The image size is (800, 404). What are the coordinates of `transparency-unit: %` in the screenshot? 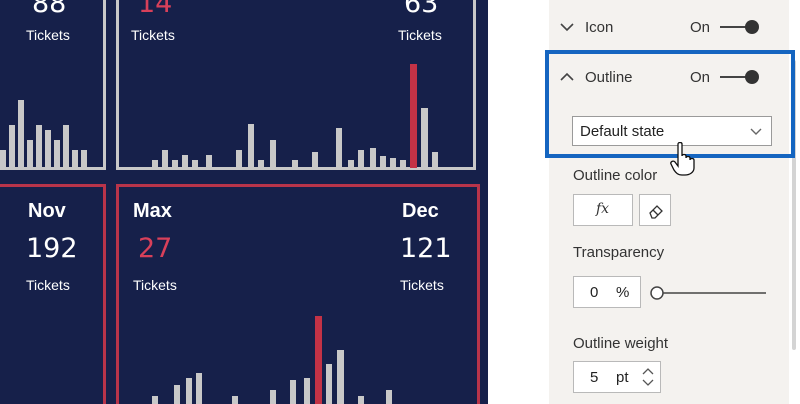 It's located at (623, 292).